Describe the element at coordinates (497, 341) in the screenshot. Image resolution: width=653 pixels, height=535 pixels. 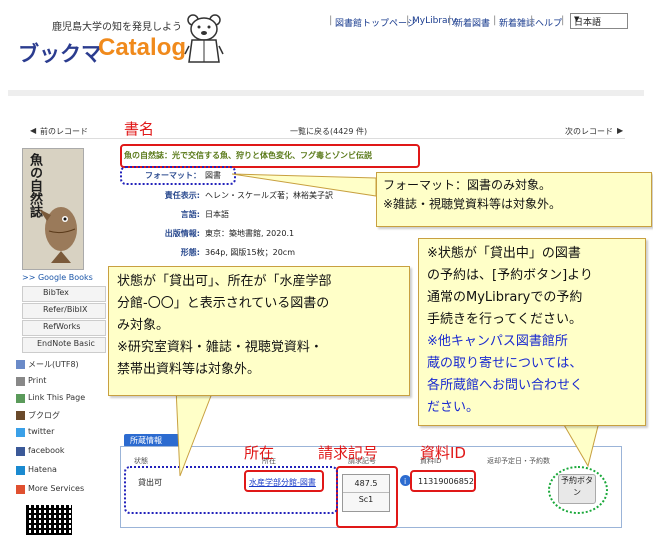
I see `callout-line: ※他キャンパス図書館所` at that location.